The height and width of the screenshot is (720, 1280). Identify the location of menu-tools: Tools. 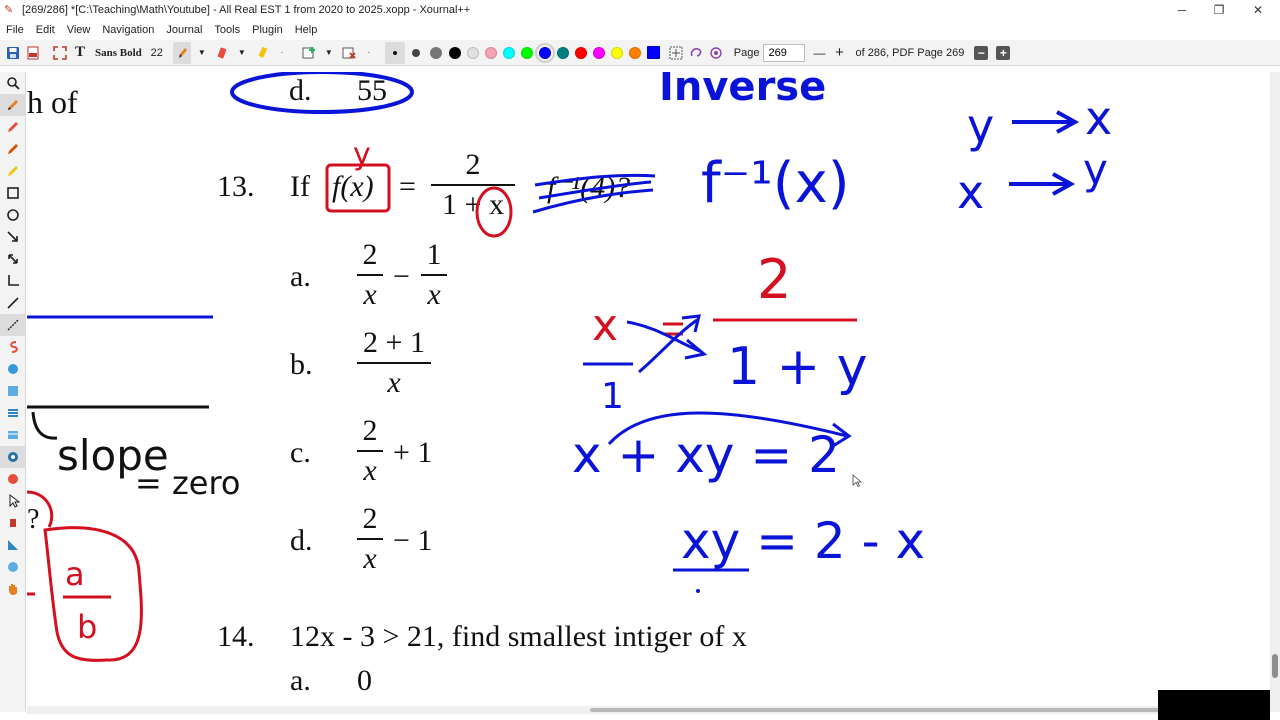
(227, 30).